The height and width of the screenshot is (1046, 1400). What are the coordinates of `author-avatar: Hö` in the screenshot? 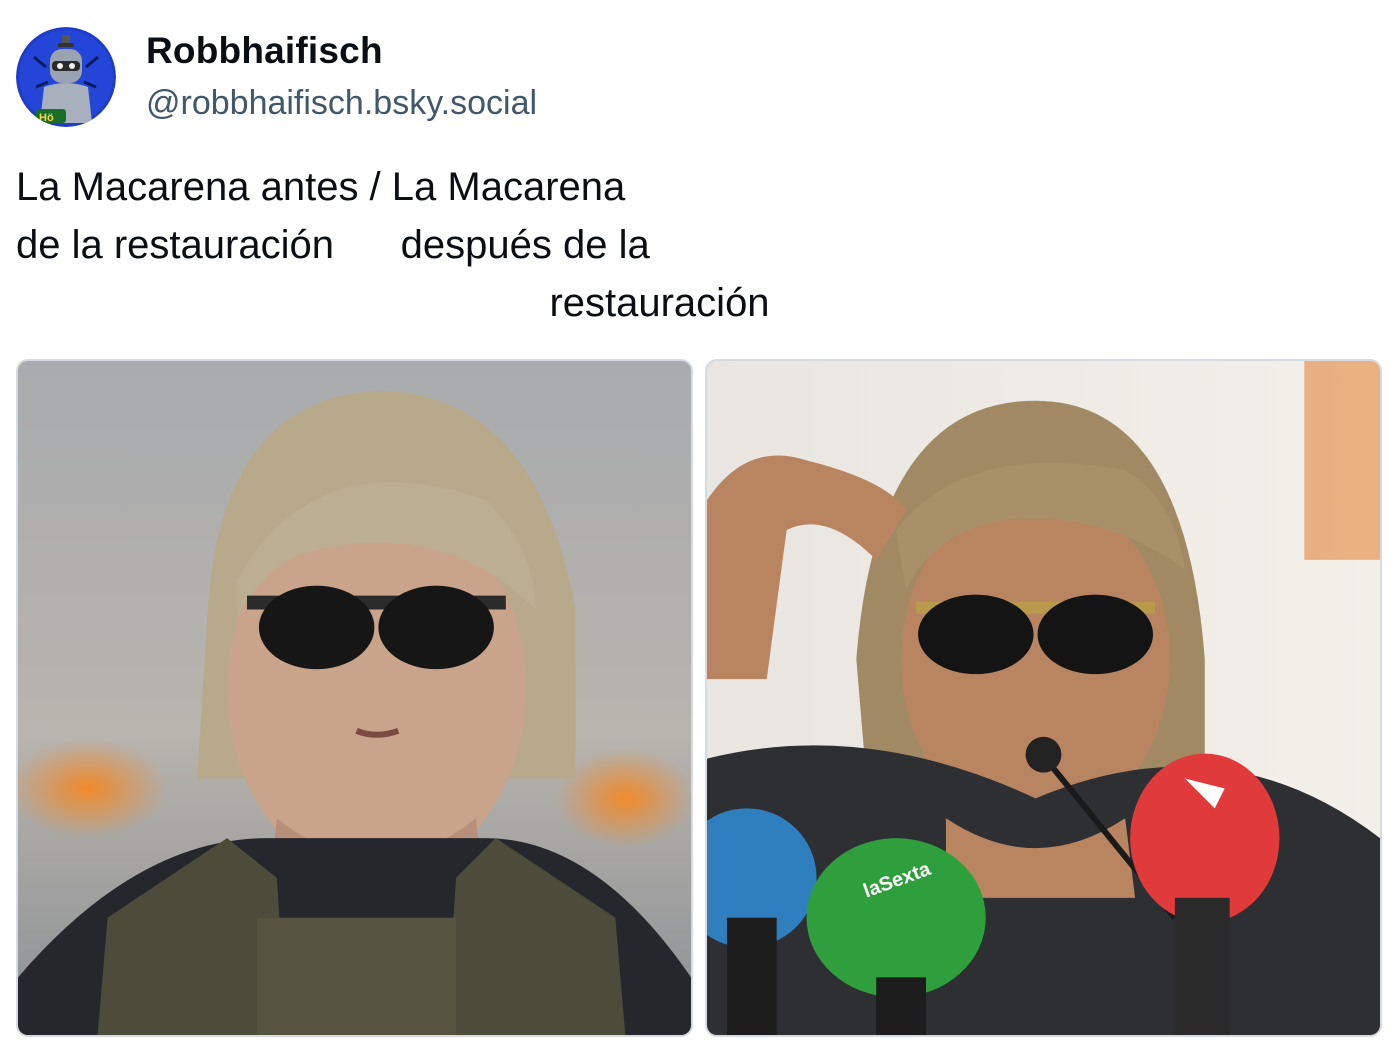 It's located at (66, 77).